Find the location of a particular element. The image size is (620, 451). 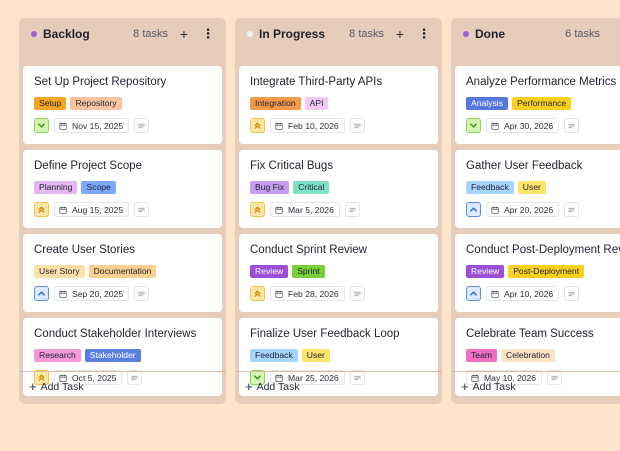

due-date-button: Feb 28, 2026 is located at coordinates (307, 293).